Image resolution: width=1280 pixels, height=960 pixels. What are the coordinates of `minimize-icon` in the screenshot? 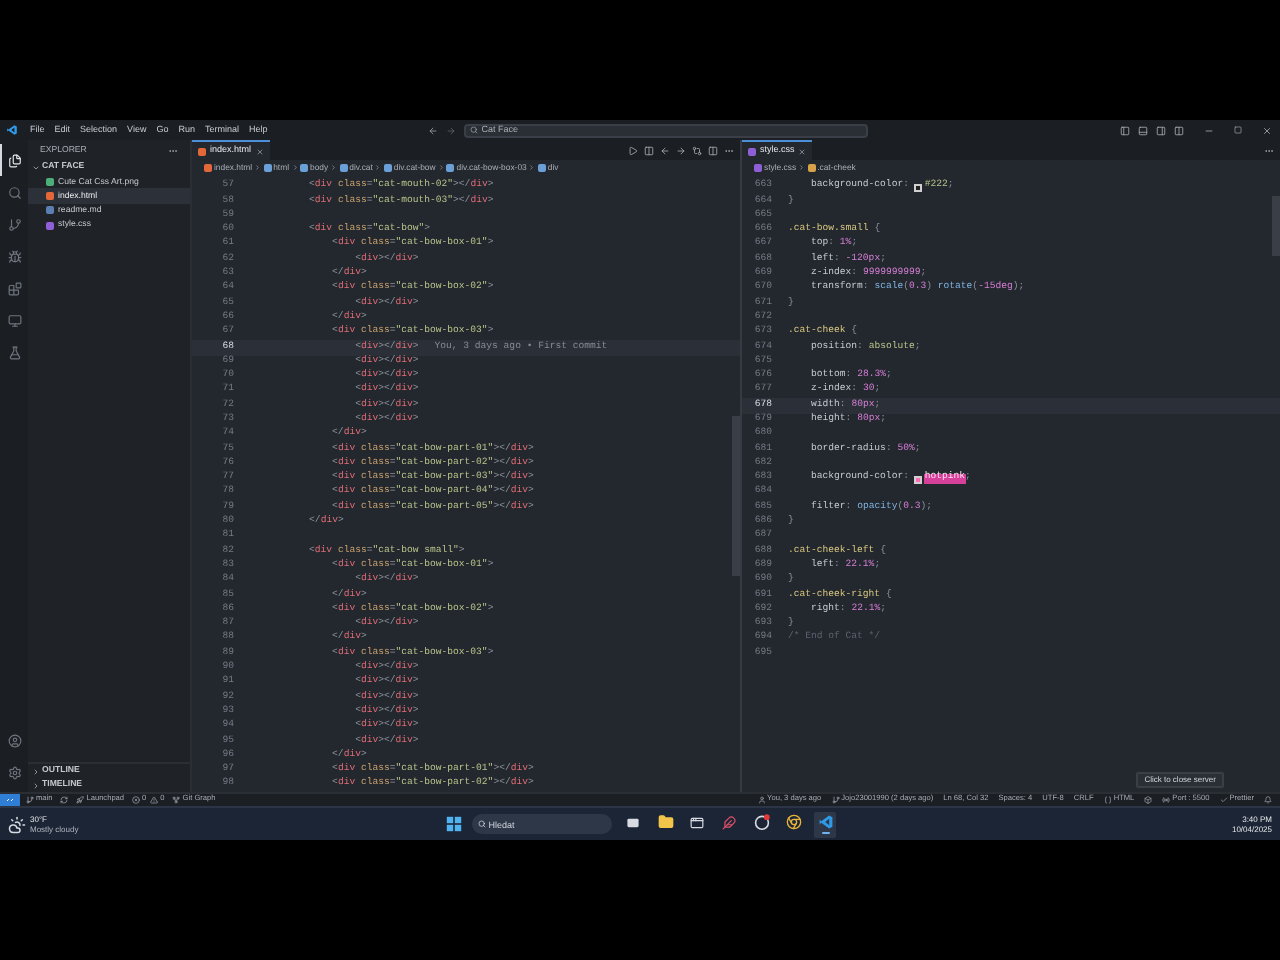 It's located at (1209, 130).